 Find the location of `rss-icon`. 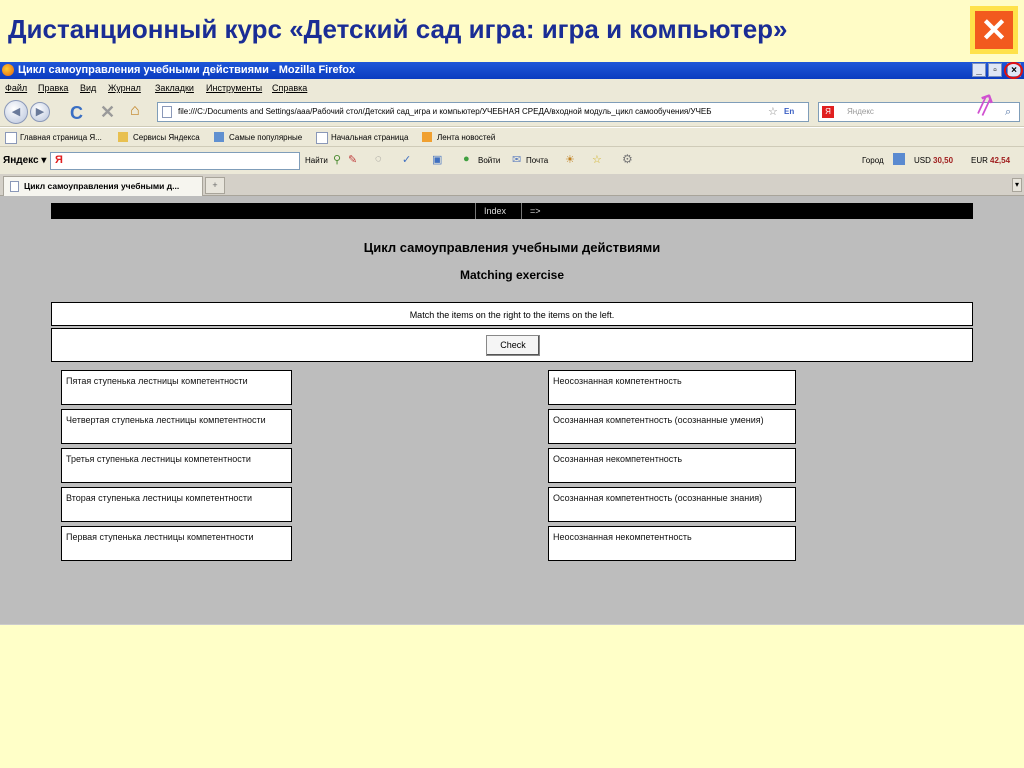

rss-icon is located at coordinates (427, 137).